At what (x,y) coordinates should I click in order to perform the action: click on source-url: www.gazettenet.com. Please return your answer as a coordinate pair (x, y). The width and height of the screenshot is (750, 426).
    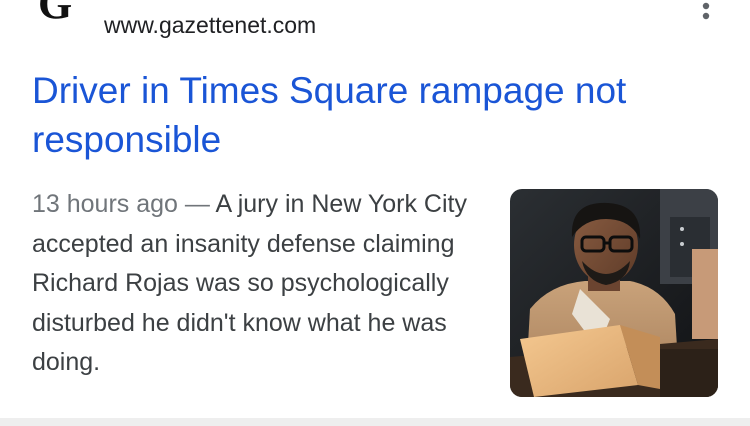
    Looking at the image, I should click on (210, 25).